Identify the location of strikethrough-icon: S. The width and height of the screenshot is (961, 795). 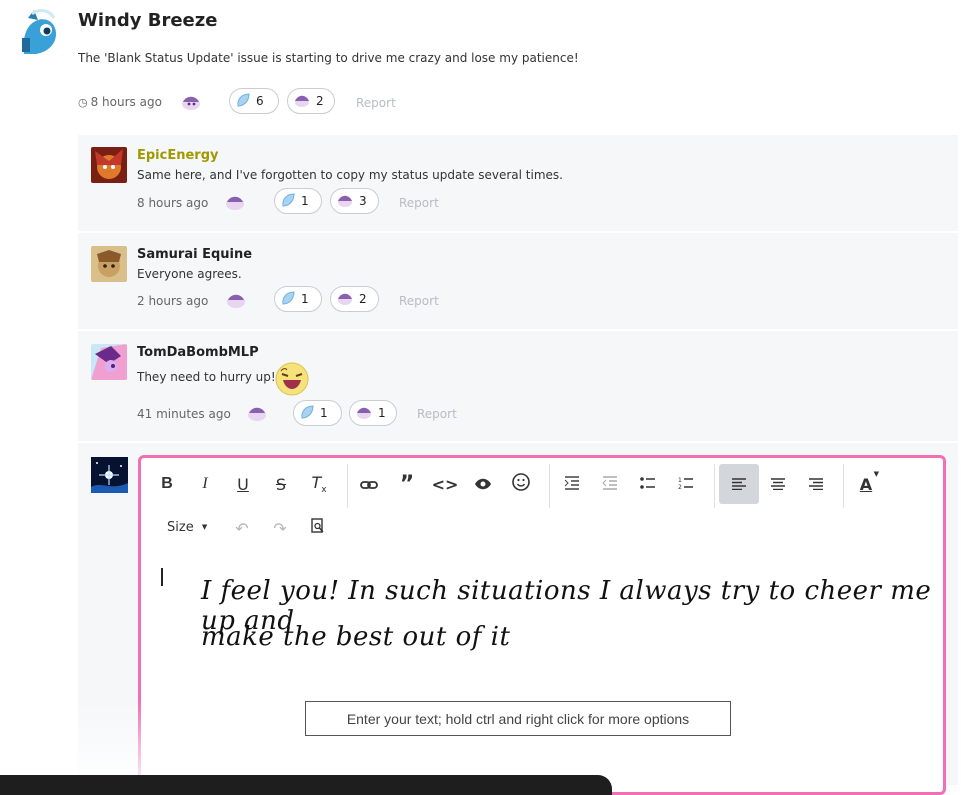
(281, 484).